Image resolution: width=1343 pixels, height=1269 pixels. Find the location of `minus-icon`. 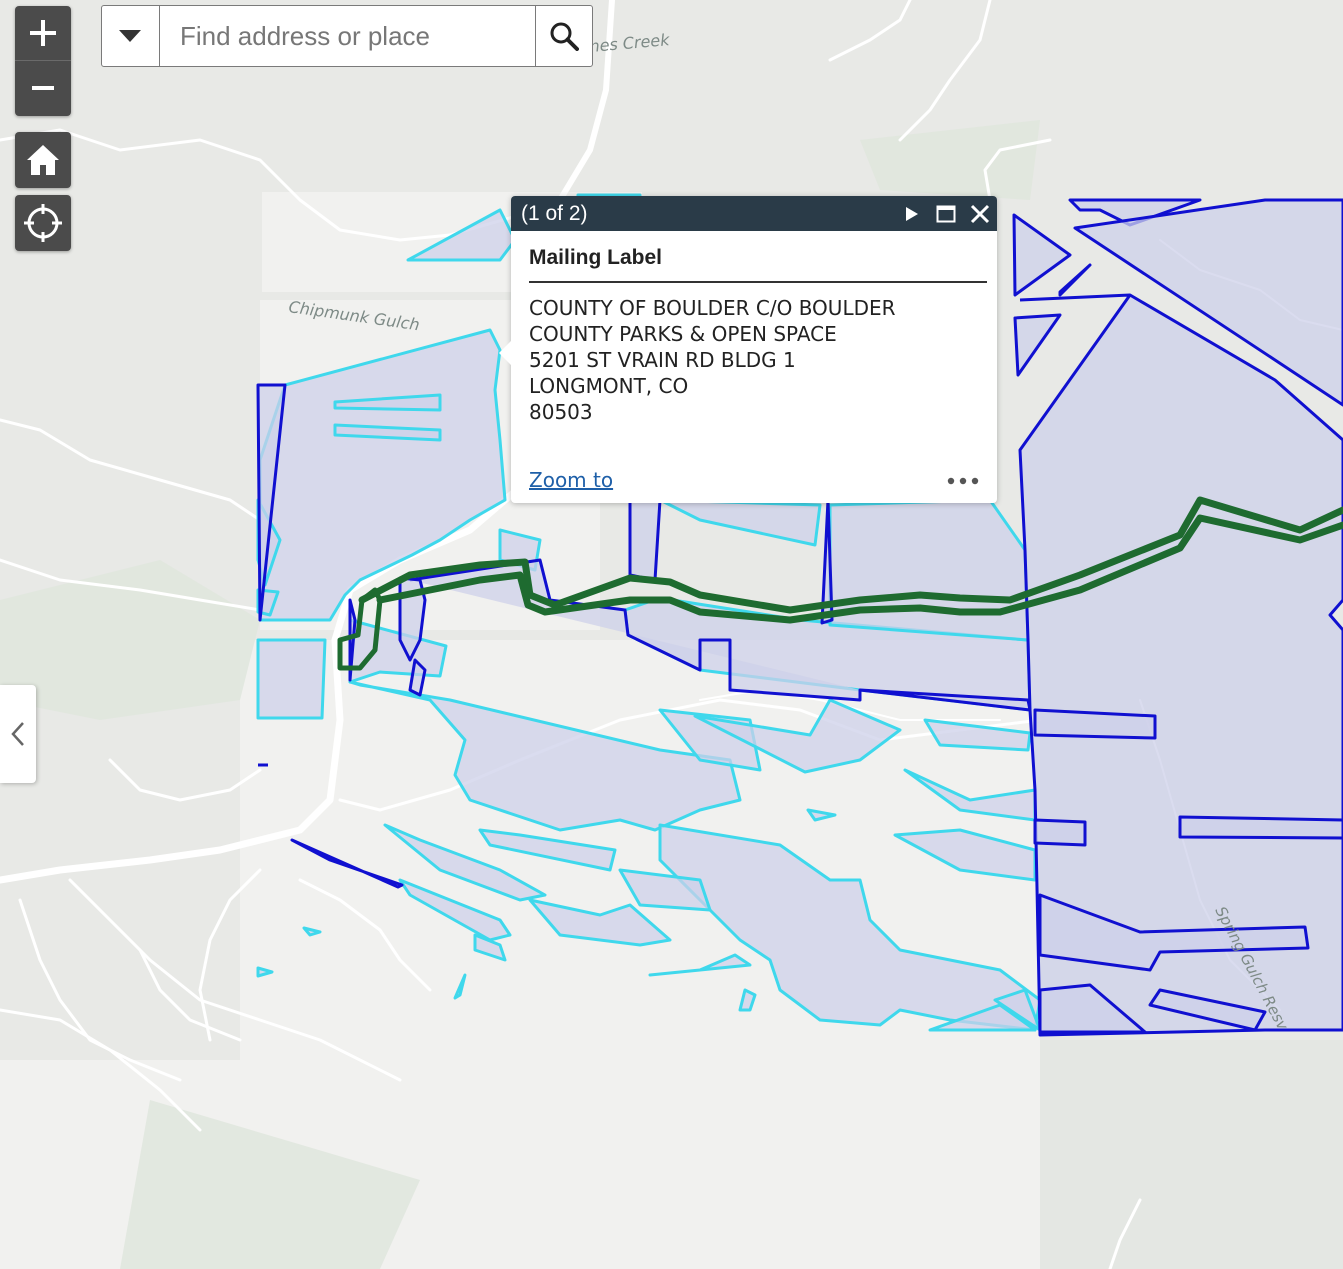

minus-icon is located at coordinates (43, 88).